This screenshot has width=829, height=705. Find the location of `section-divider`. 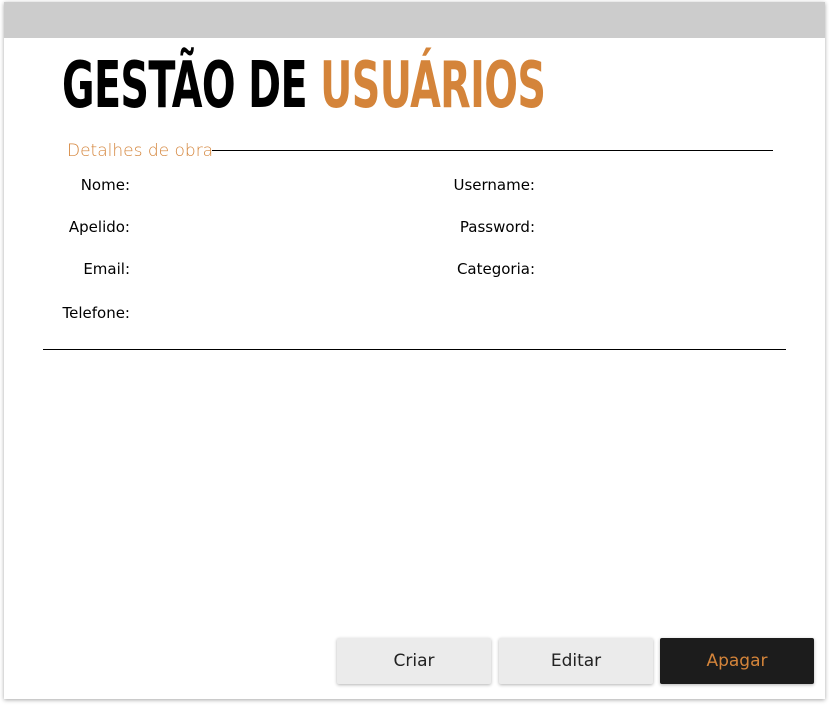

section-divider is located at coordinates (492, 150).